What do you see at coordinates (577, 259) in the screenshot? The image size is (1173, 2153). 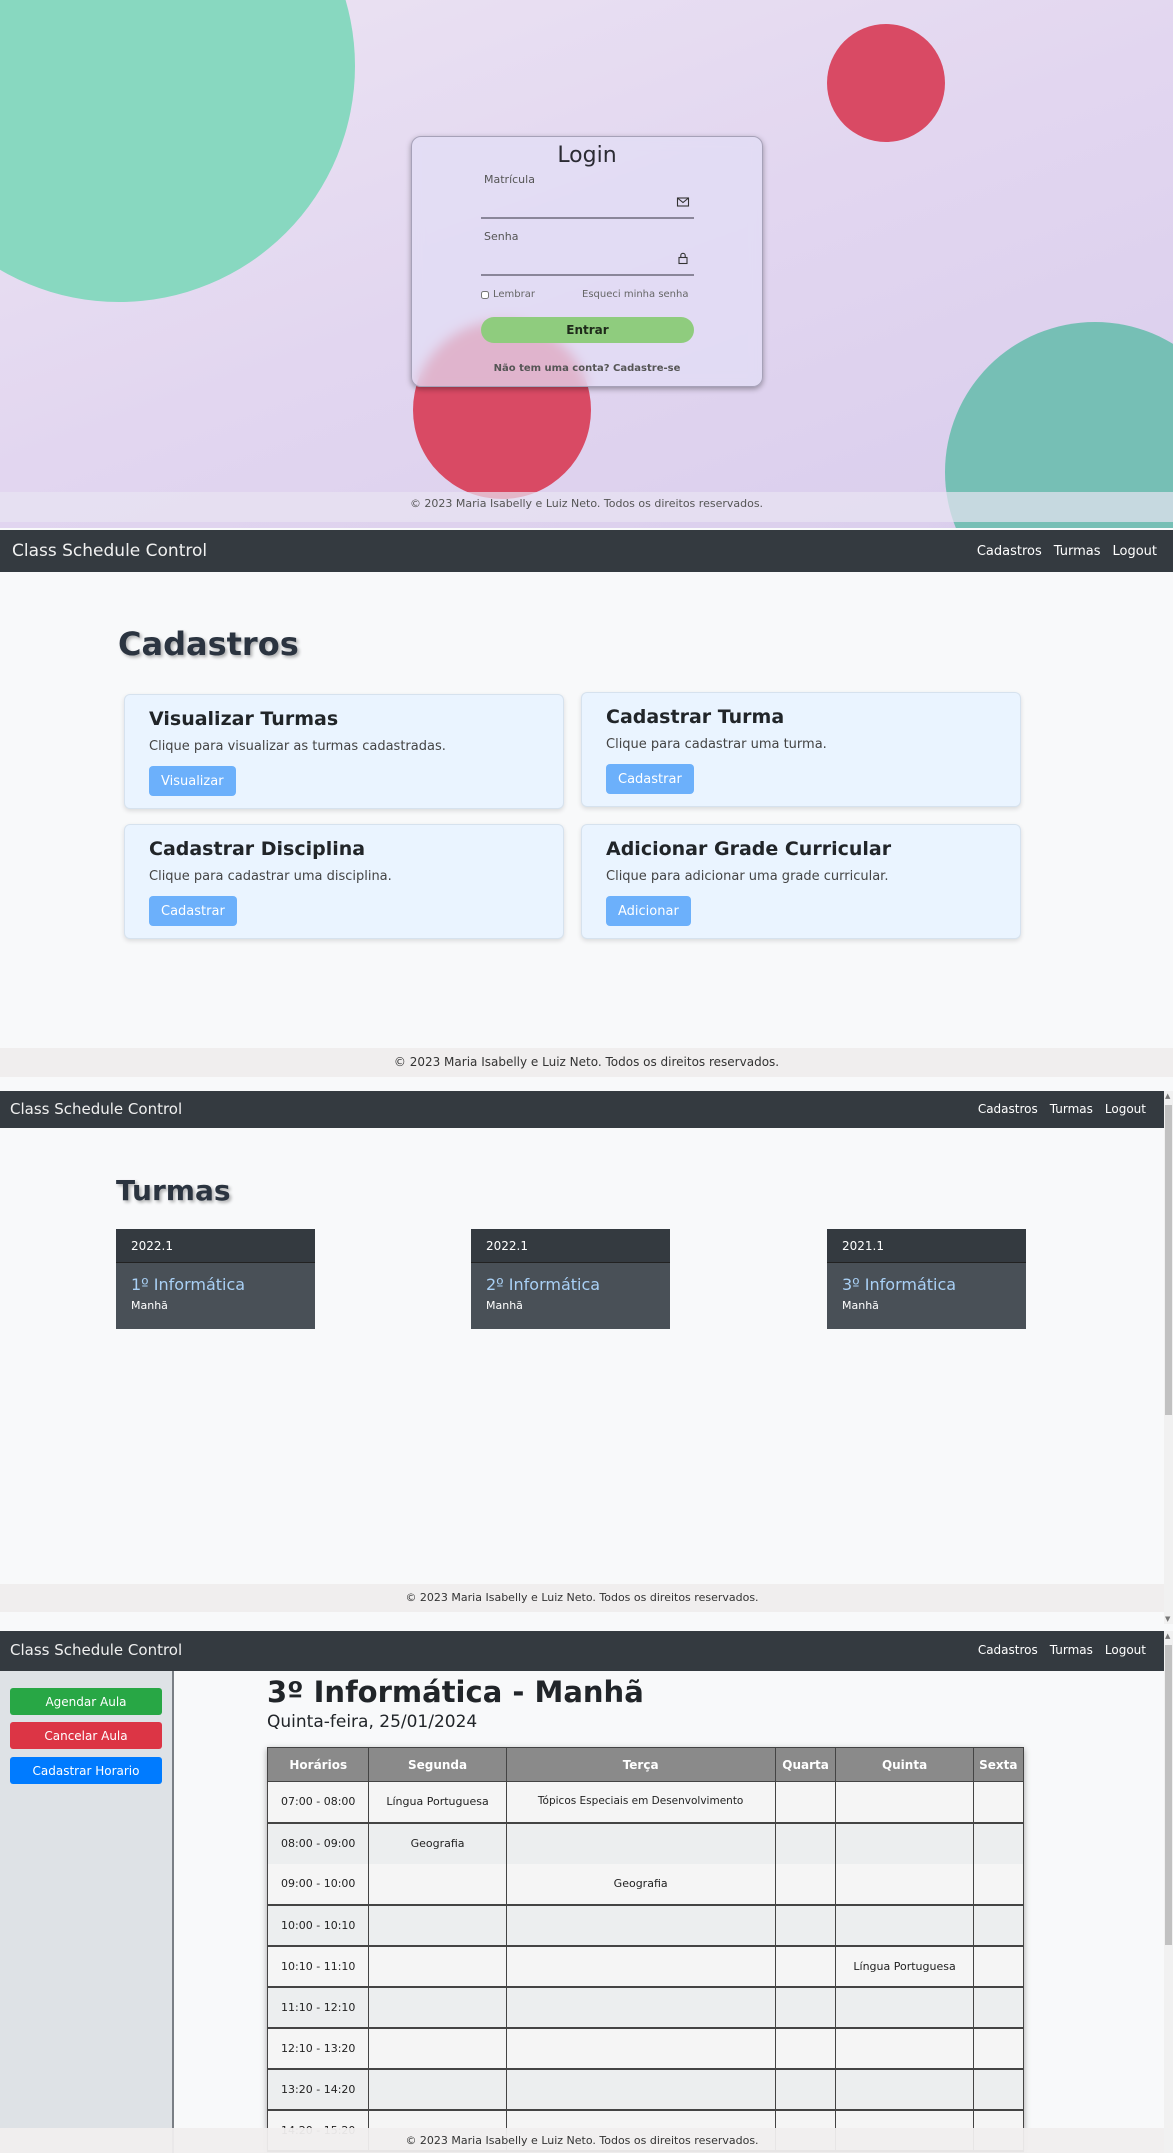 I see `senha-input` at bounding box center [577, 259].